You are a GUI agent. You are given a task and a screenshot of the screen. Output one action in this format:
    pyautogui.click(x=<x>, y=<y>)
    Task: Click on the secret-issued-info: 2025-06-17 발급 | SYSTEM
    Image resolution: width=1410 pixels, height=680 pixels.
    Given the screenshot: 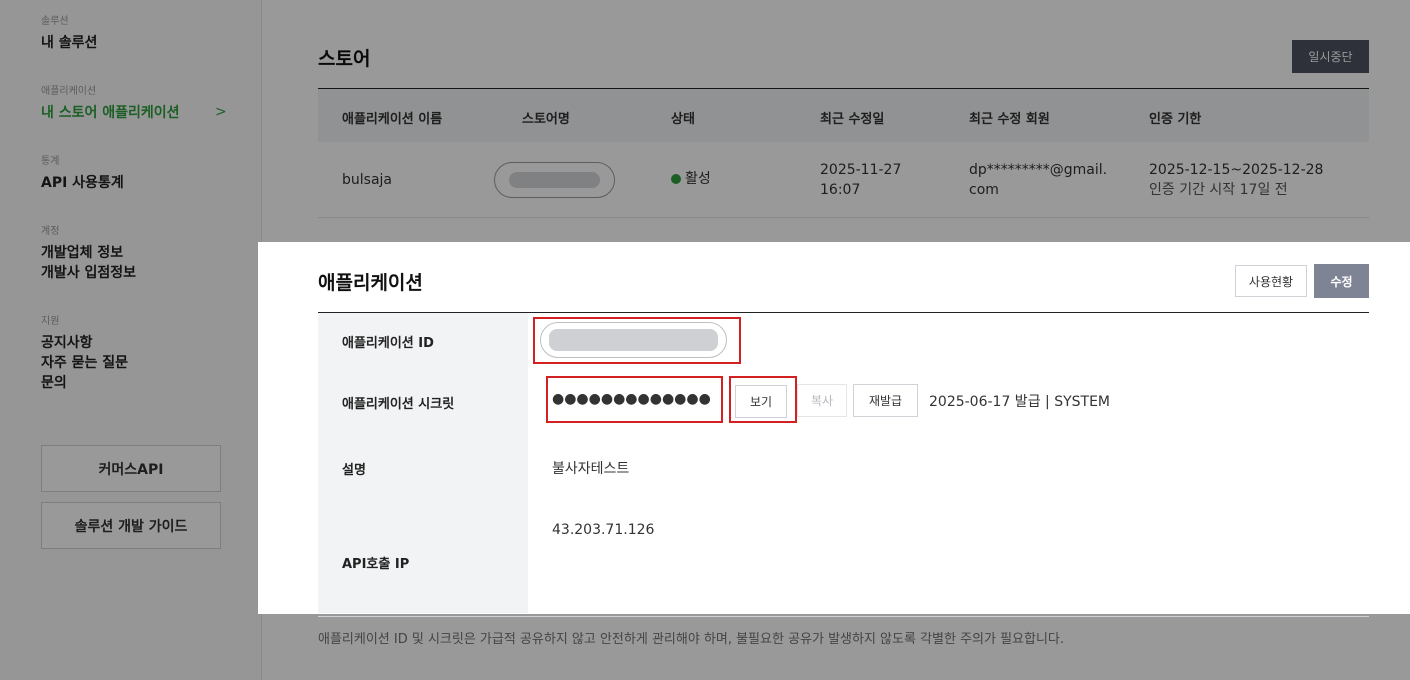 What is the action you would take?
    pyautogui.click(x=1019, y=402)
    